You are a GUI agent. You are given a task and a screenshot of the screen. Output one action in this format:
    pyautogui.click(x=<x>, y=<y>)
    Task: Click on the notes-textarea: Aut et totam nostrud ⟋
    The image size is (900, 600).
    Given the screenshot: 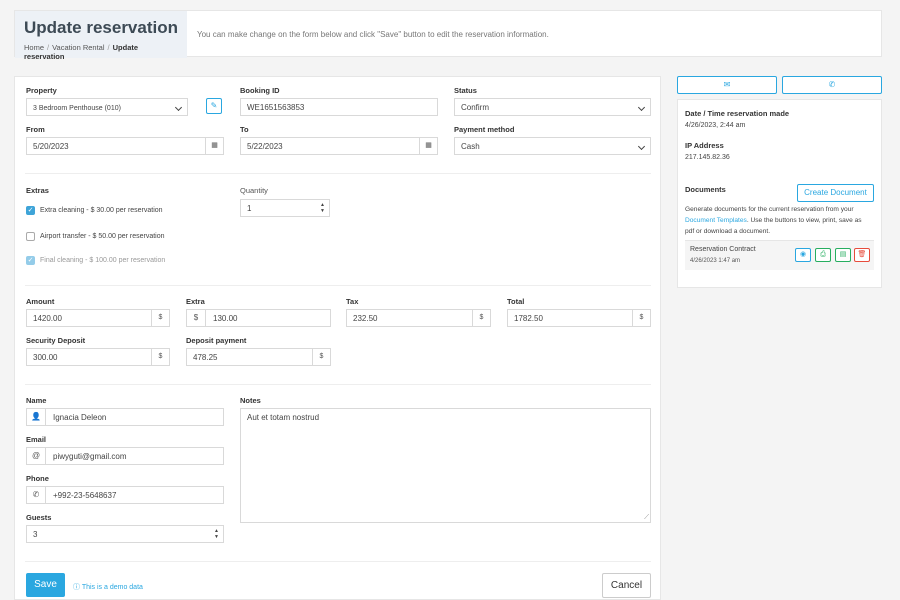 What is the action you would take?
    pyautogui.click(x=445, y=465)
    